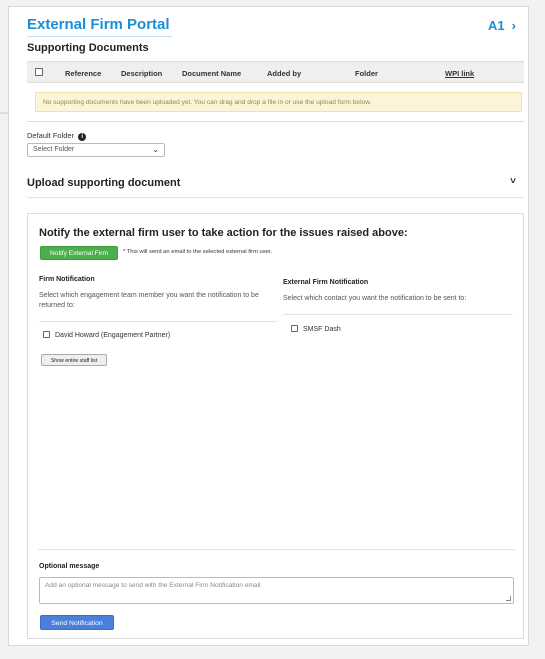  What do you see at coordinates (513, 181) in the screenshot?
I see `chevron-down-icon: ˅` at bounding box center [513, 181].